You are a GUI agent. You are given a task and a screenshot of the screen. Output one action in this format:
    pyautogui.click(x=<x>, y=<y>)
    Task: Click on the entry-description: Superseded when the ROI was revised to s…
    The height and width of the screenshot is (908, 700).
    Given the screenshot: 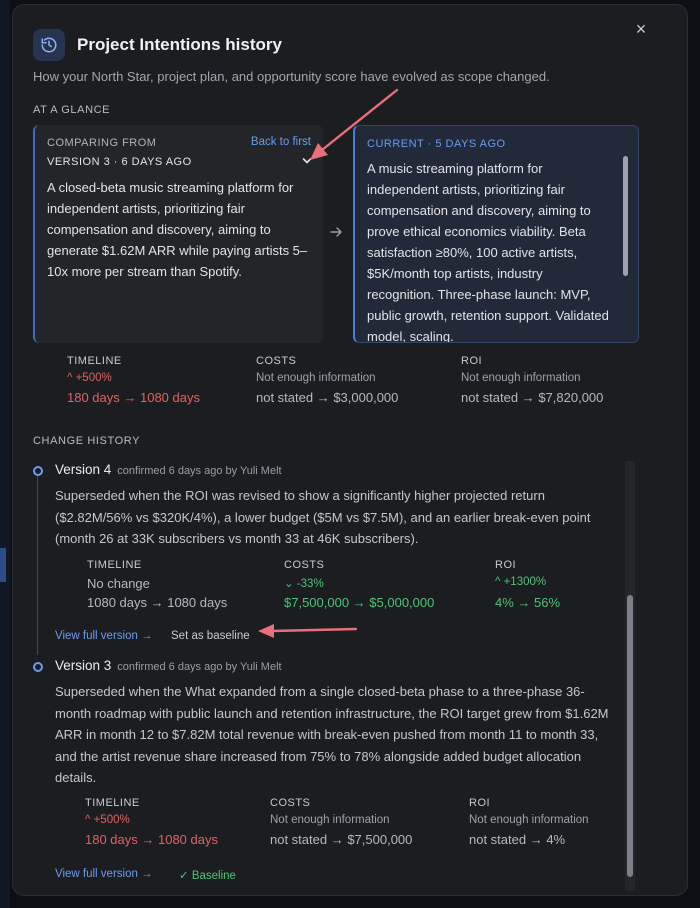 What is the action you would take?
    pyautogui.click(x=323, y=517)
    